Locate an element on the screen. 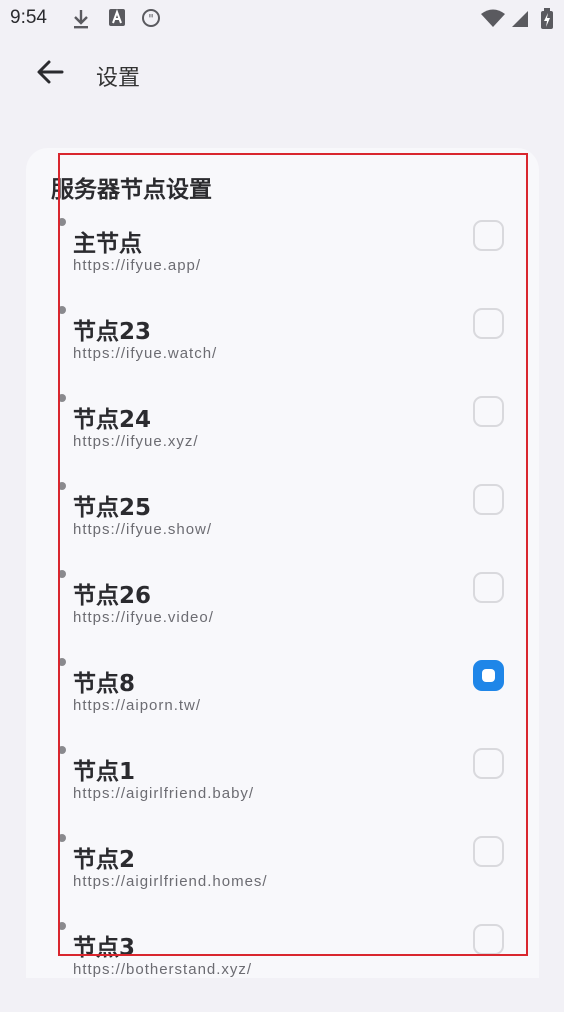 The height and width of the screenshot is (1012, 564). quote-icon: " is located at coordinates (151, 18).